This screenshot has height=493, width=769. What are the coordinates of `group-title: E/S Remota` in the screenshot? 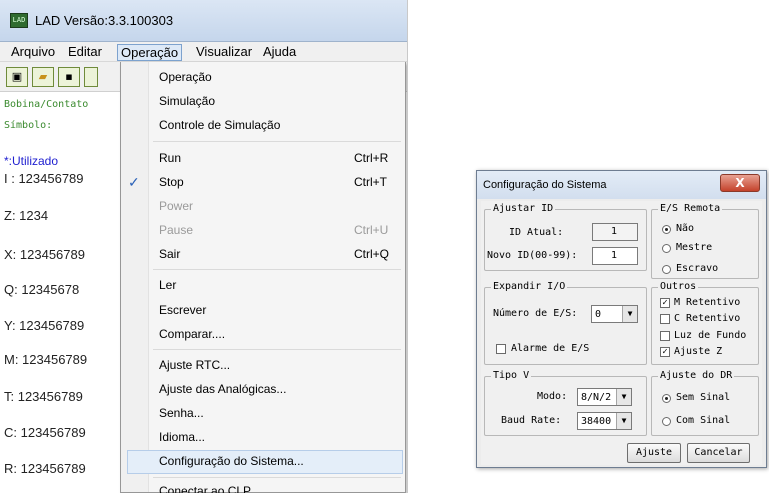 It's located at (690, 208).